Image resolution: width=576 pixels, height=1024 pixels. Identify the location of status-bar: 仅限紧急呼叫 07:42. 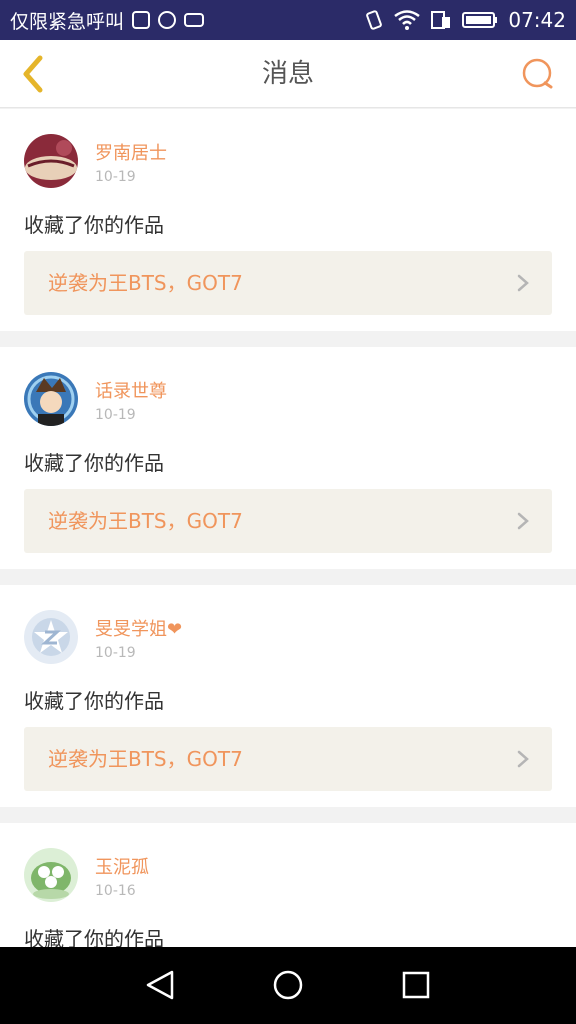
(288, 20).